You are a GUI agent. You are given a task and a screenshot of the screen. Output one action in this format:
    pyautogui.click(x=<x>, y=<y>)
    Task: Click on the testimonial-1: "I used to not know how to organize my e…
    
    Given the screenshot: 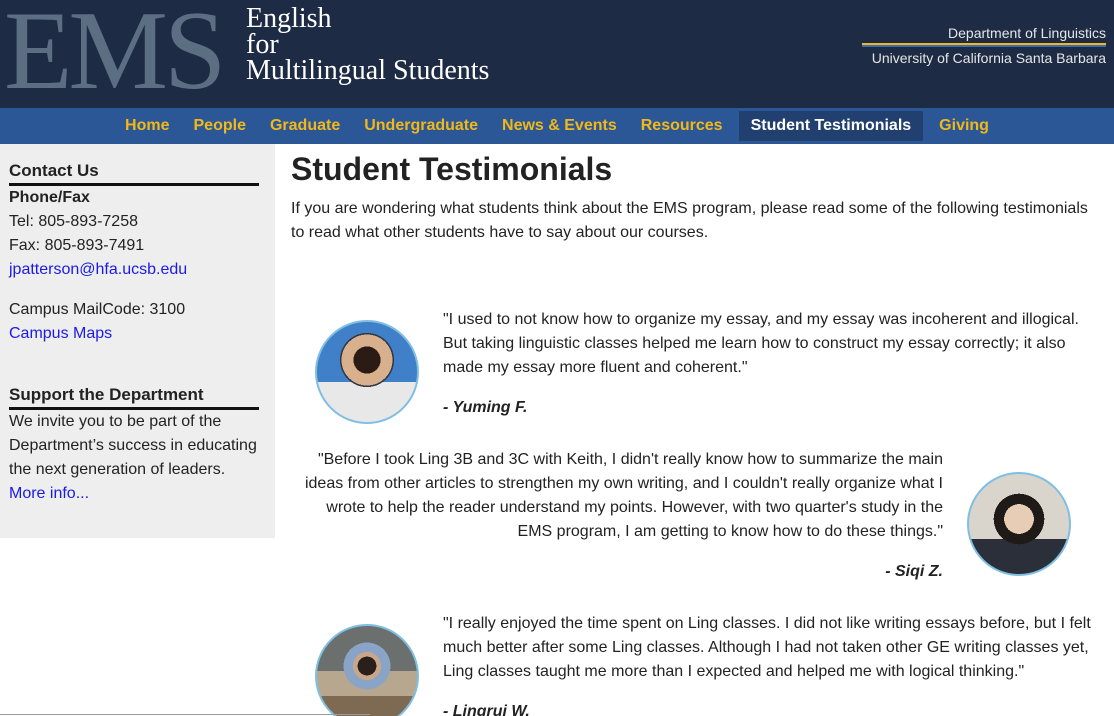 What is the action you would take?
    pyautogui.click(x=768, y=364)
    